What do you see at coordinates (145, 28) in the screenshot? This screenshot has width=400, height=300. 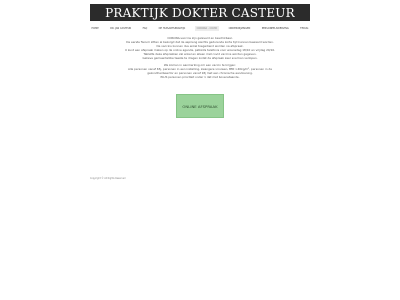 I see `nav-item-faq: FAQ` at bounding box center [145, 28].